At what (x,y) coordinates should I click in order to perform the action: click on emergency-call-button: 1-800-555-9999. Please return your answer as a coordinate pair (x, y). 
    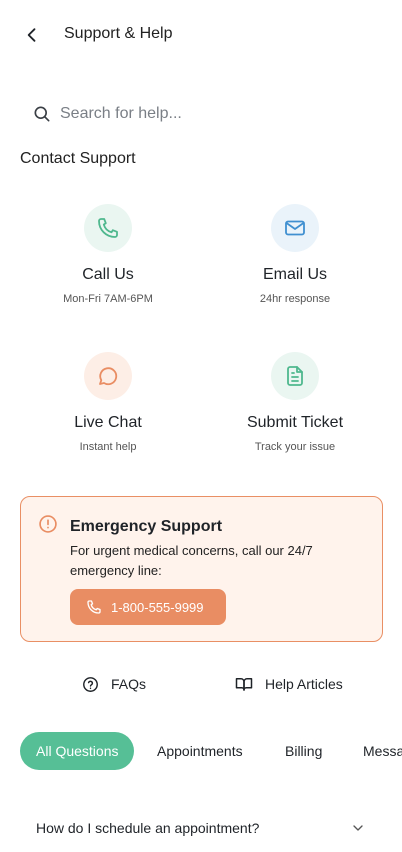
    Looking at the image, I should click on (148, 607).